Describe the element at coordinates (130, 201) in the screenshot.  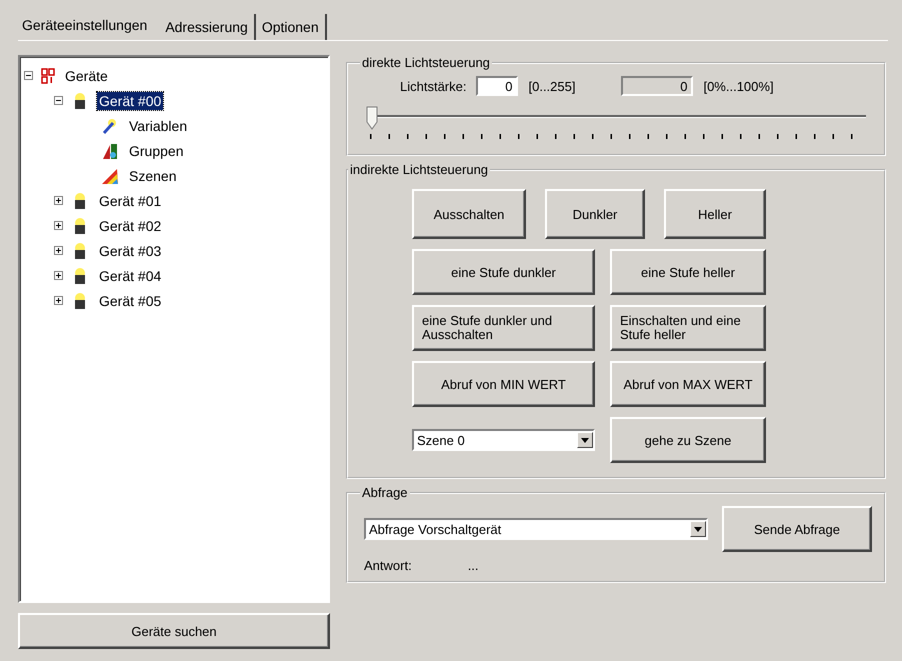
I see `tree-item: Gerät #01` at that location.